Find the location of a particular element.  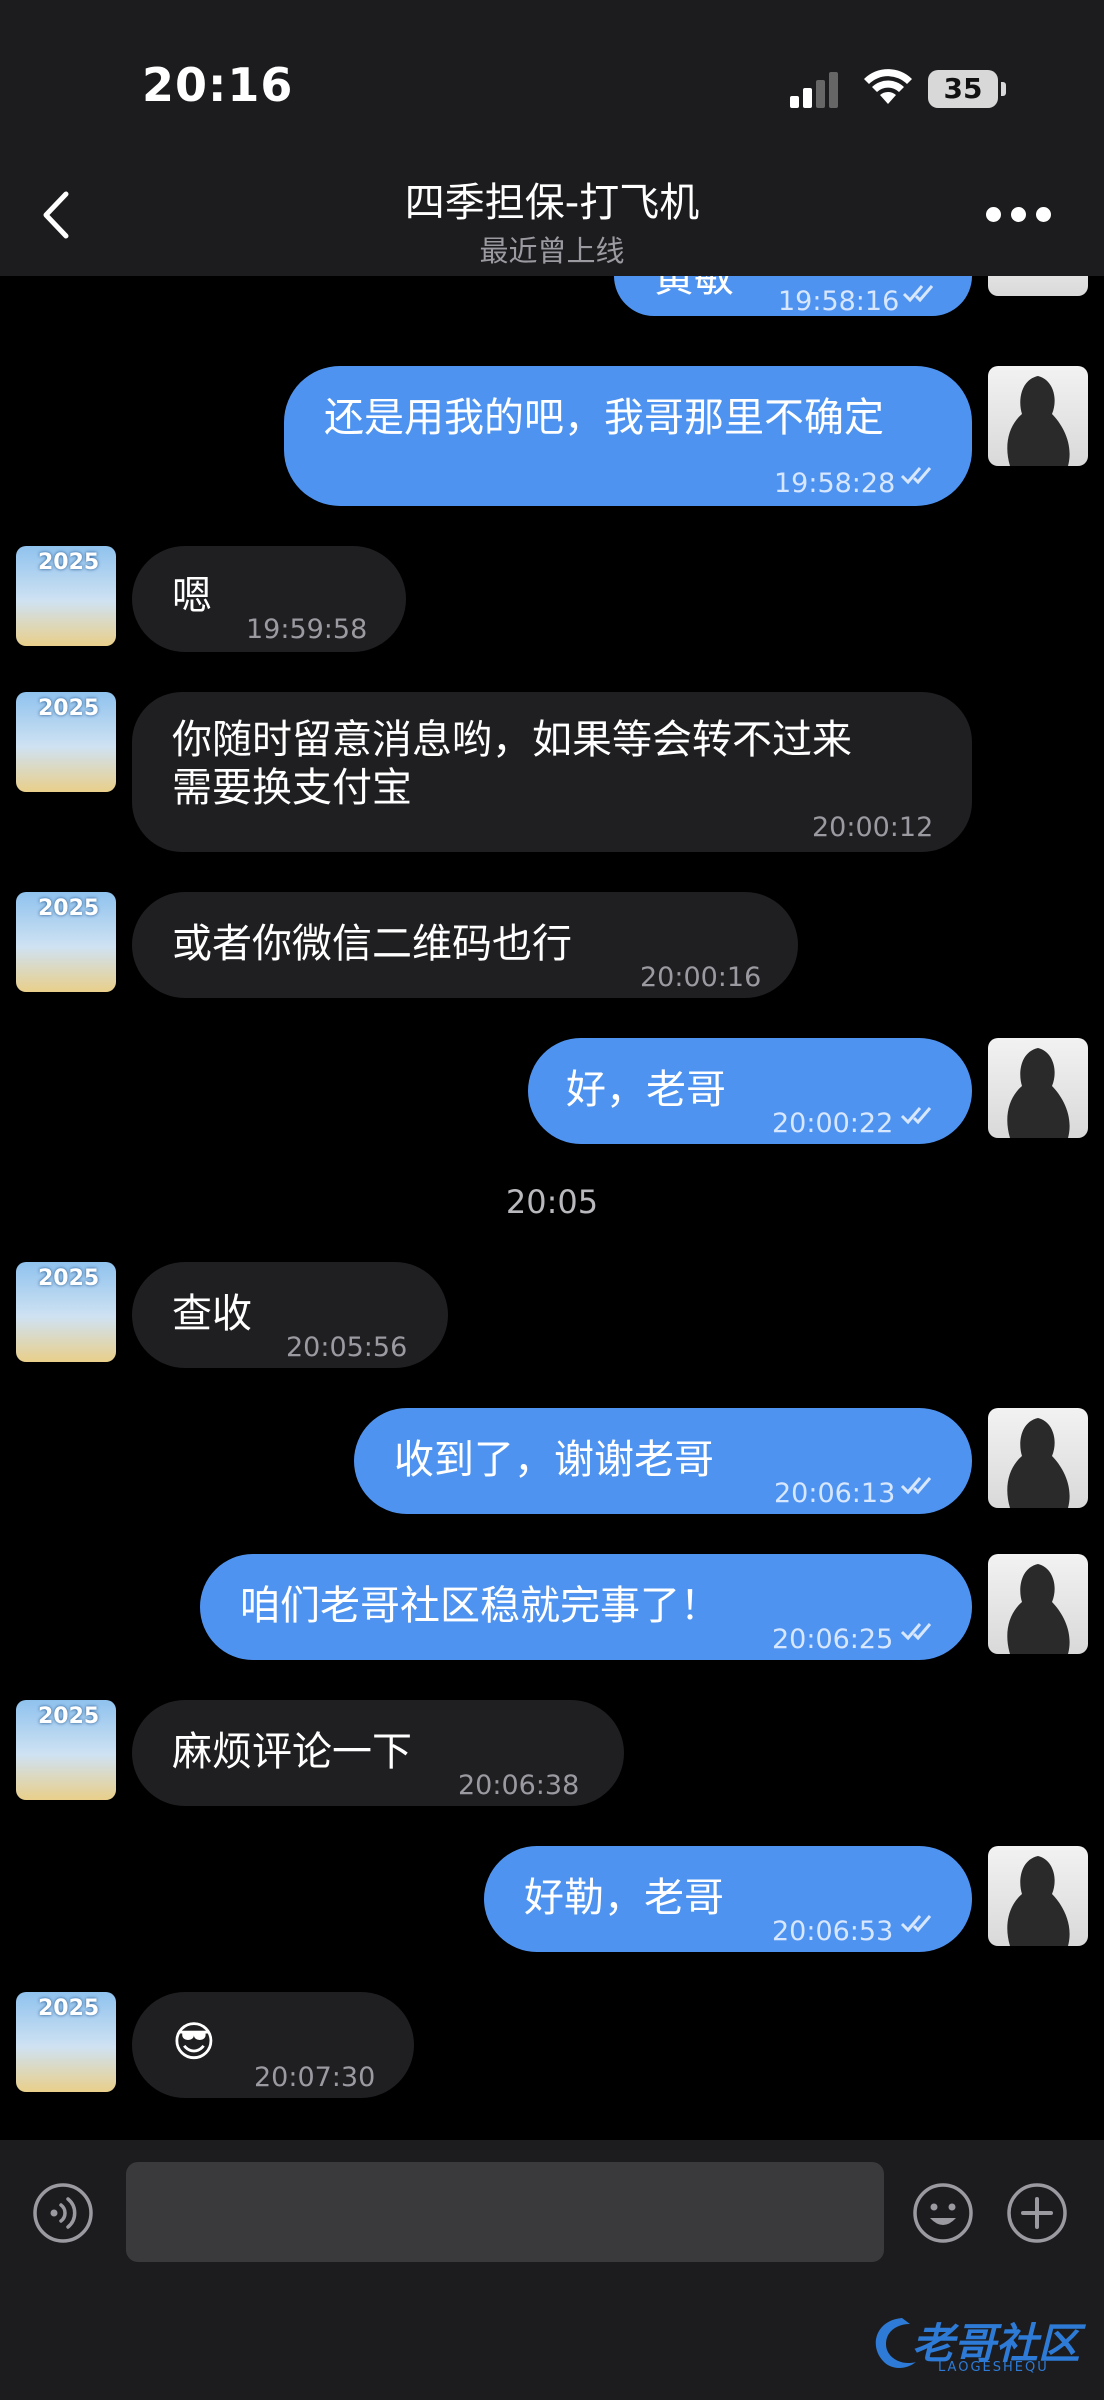

message-text: 你随时留意消息哟，如果等会转不过来 is located at coordinates (512, 740).